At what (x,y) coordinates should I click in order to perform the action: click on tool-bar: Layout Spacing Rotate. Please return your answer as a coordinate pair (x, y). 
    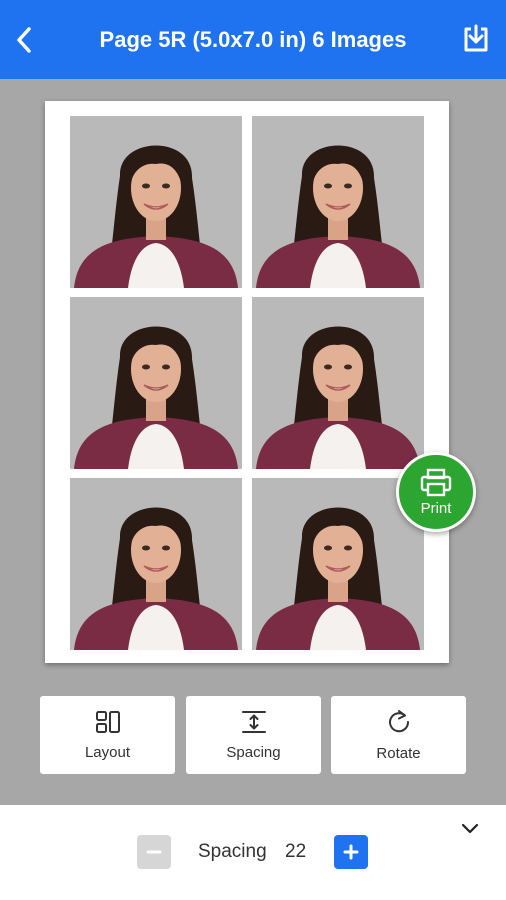
    Looking at the image, I should click on (253, 735).